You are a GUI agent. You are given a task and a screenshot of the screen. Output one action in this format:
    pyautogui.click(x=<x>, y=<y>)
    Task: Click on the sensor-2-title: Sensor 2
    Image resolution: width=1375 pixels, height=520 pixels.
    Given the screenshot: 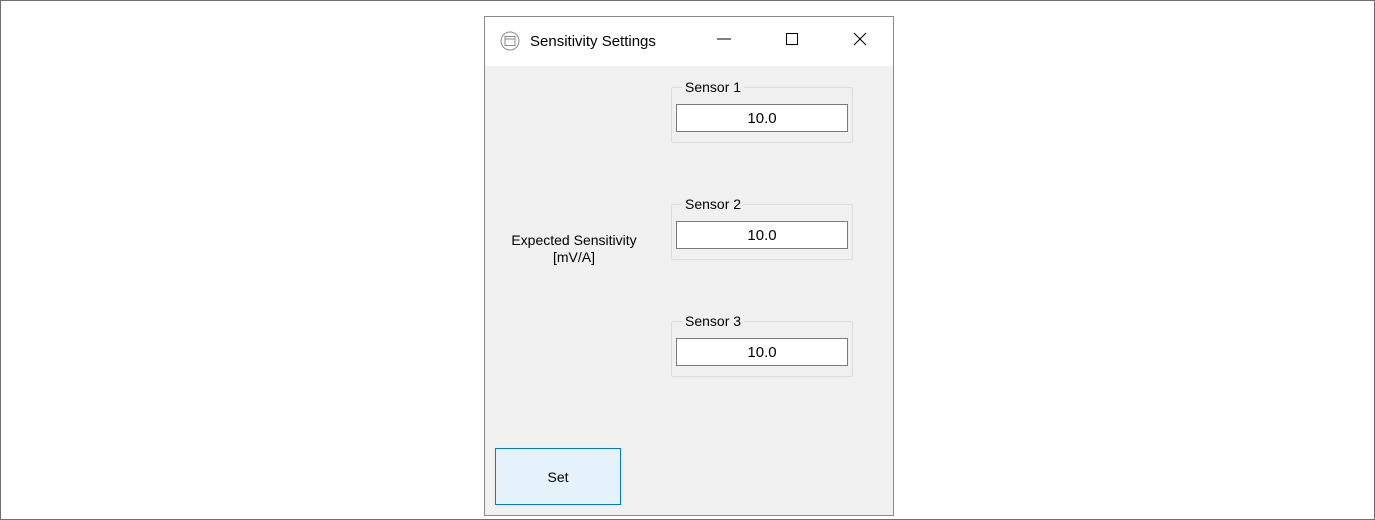 What is the action you would take?
    pyautogui.click(x=713, y=204)
    